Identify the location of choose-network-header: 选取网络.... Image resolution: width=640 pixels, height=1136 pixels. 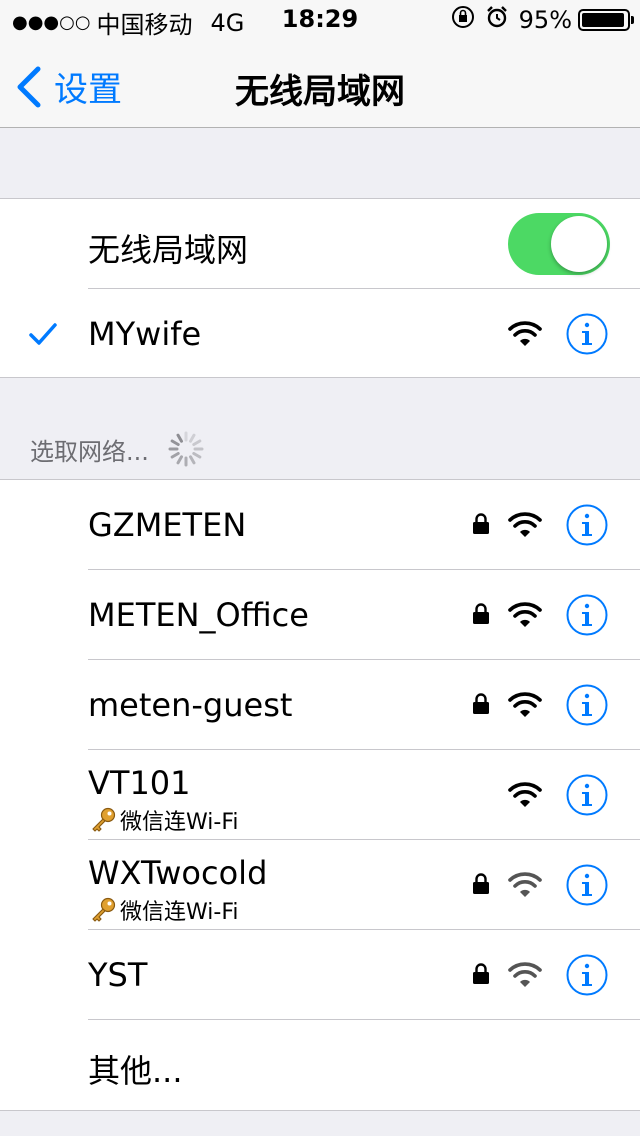
(117, 449).